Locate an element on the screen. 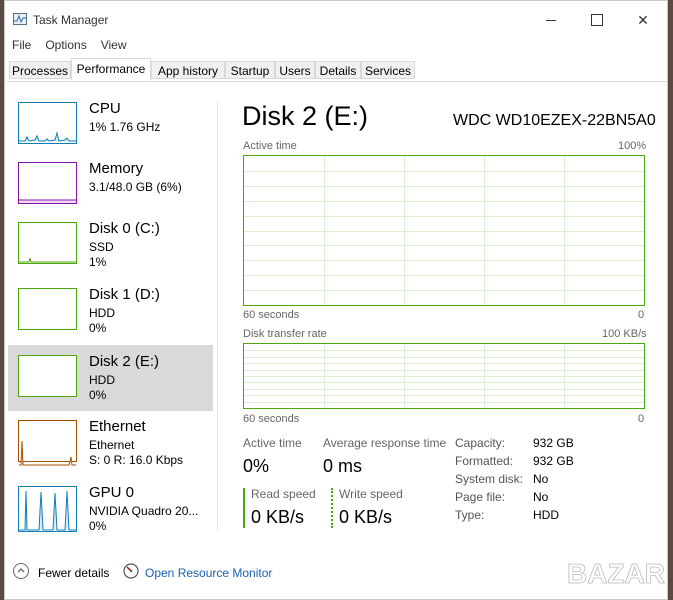  close-button: ✕ is located at coordinates (643, 20).